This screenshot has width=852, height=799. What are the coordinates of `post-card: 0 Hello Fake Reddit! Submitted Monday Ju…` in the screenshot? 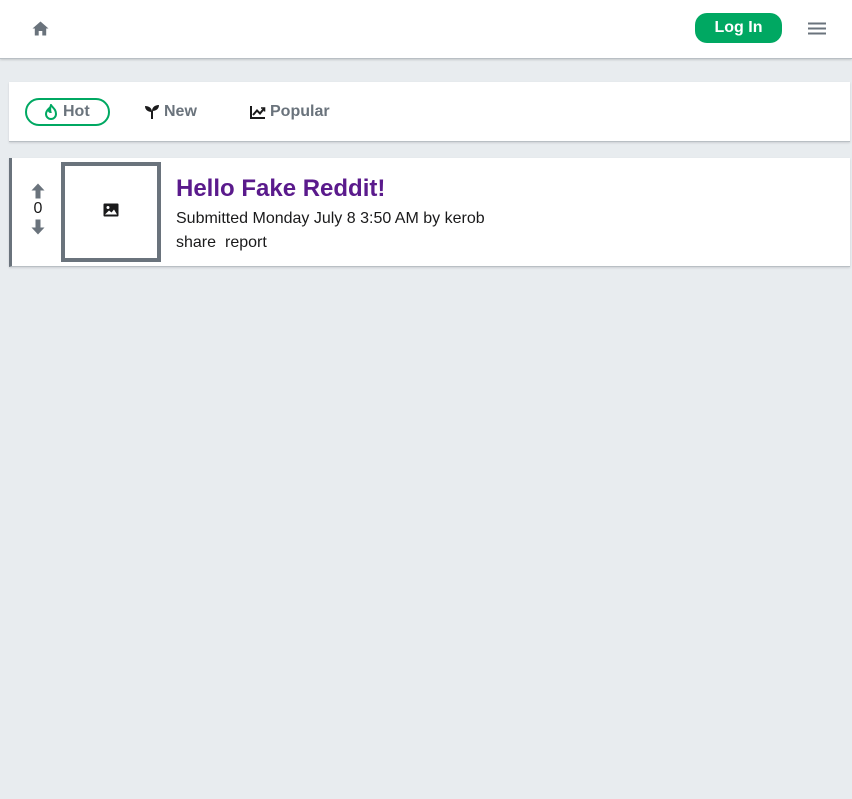 It's located at (429, 212).